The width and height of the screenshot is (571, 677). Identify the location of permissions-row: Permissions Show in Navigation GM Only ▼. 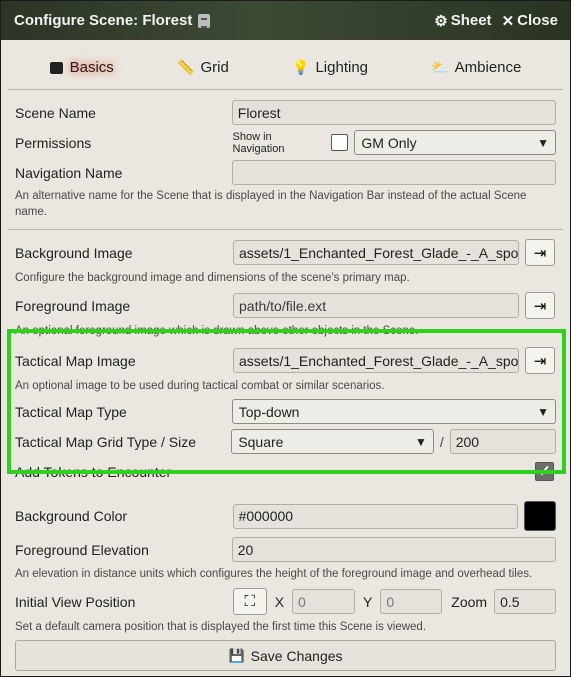
(285, 142).